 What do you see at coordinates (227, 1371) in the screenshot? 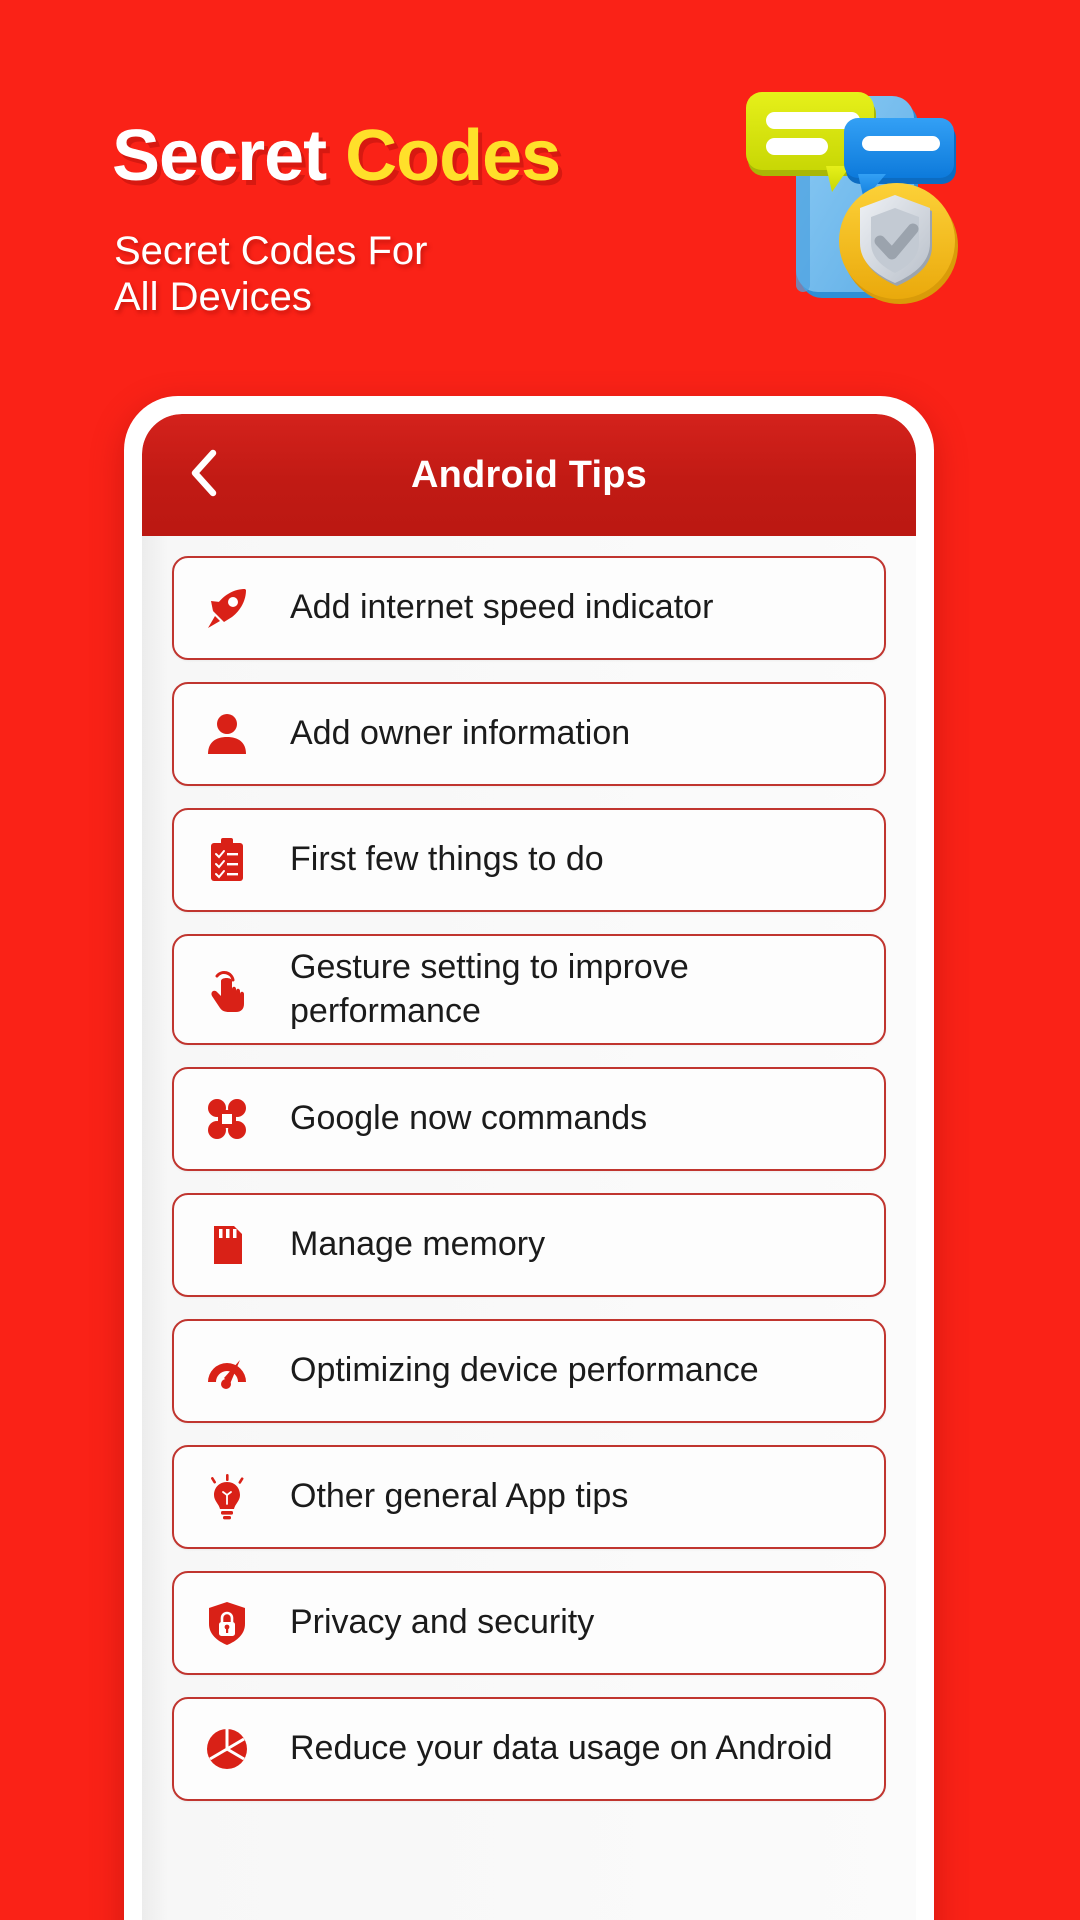
I see `speedometer-icon` at bounding box center [227, 1371].